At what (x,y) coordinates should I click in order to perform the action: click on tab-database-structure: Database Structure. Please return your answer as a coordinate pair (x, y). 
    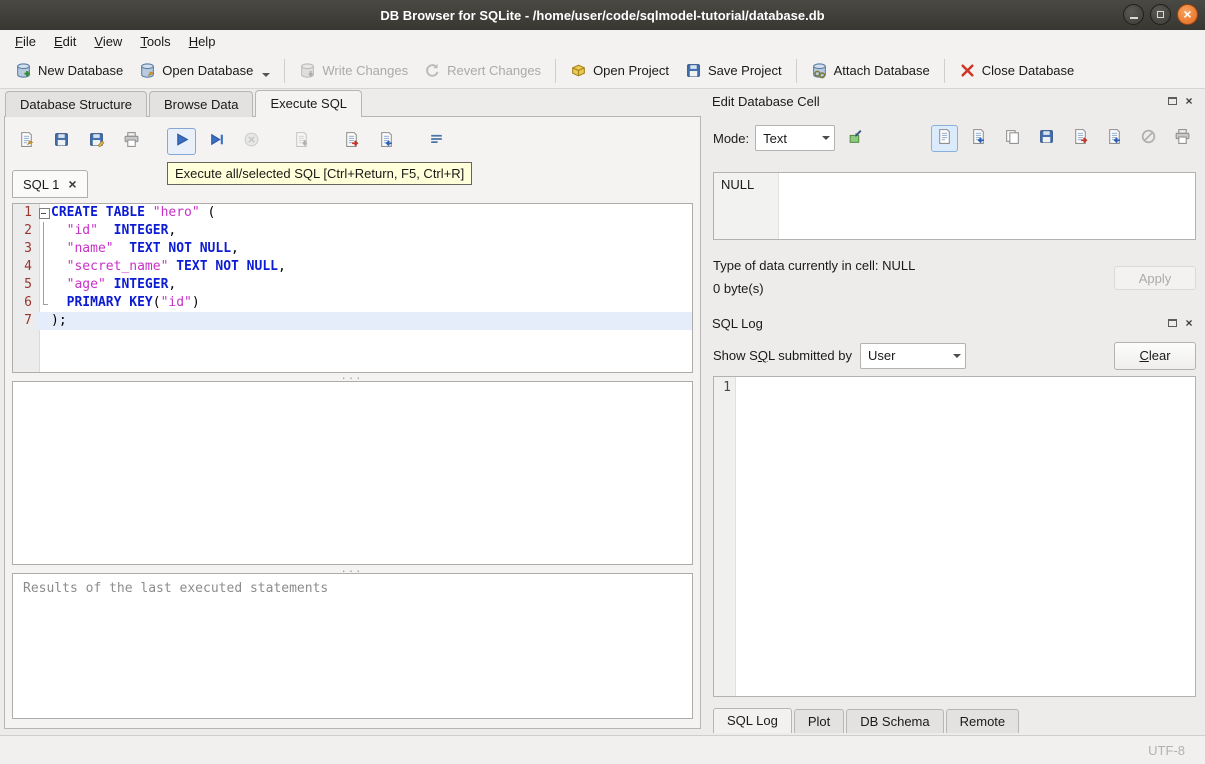
    Looking at the image, I should click on (76, 104).